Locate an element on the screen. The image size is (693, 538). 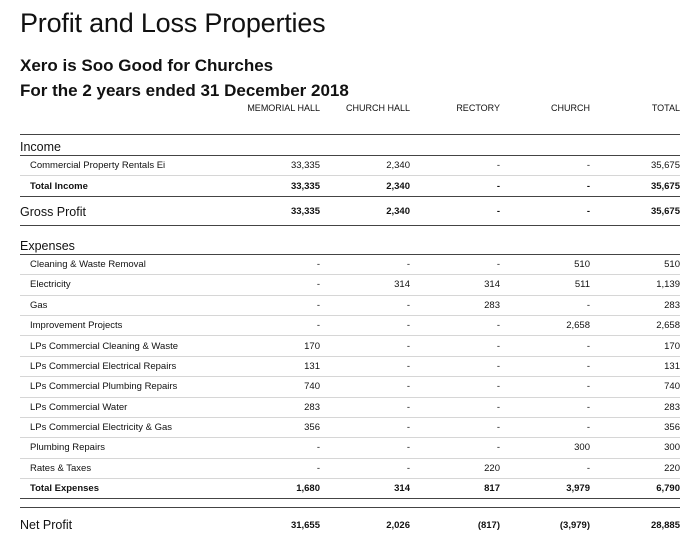
expense-row: Electricity -314 314 511 1,139 is located at coordinates (350, 285).